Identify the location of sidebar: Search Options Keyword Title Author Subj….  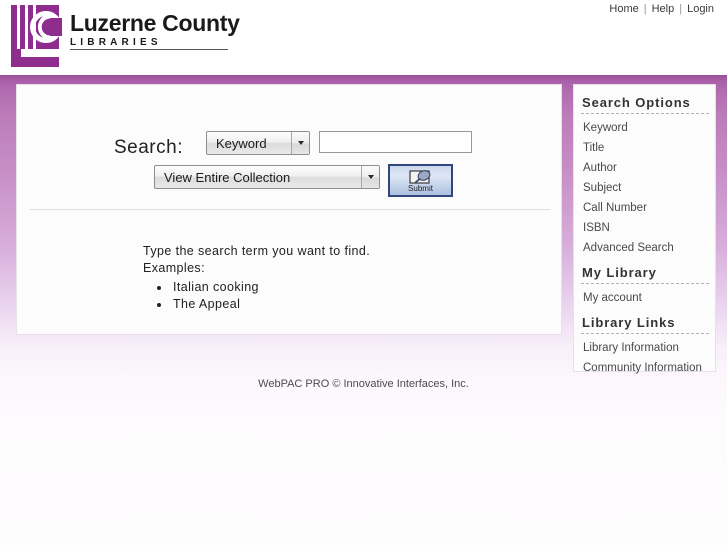
(644, 229).